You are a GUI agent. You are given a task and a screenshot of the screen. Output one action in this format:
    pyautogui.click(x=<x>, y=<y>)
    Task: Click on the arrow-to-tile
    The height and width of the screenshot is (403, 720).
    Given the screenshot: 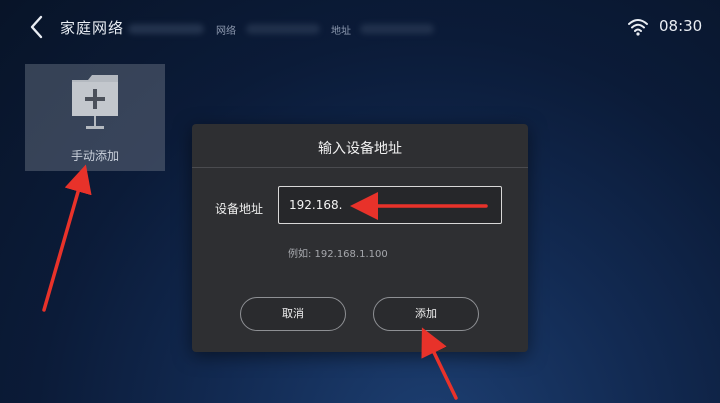 What is the action you would take?
    pyautogui.click(x=67, y=238)
    